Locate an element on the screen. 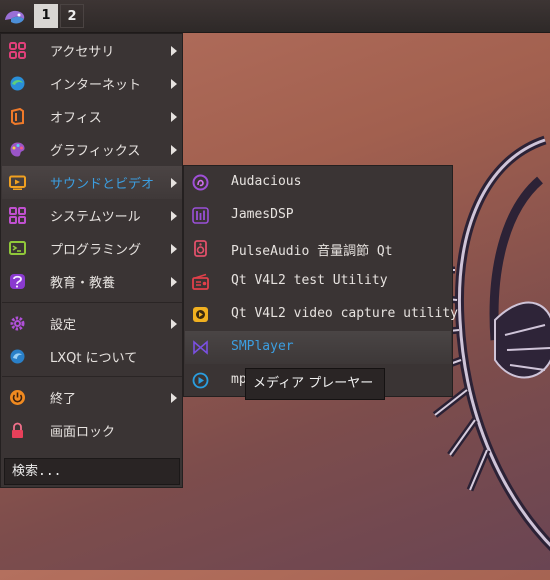 Image resolution: width=550 pixels, height=580 pixels. menu-item-lock-screen: 画面ロック is located at coordinates (92, 430).